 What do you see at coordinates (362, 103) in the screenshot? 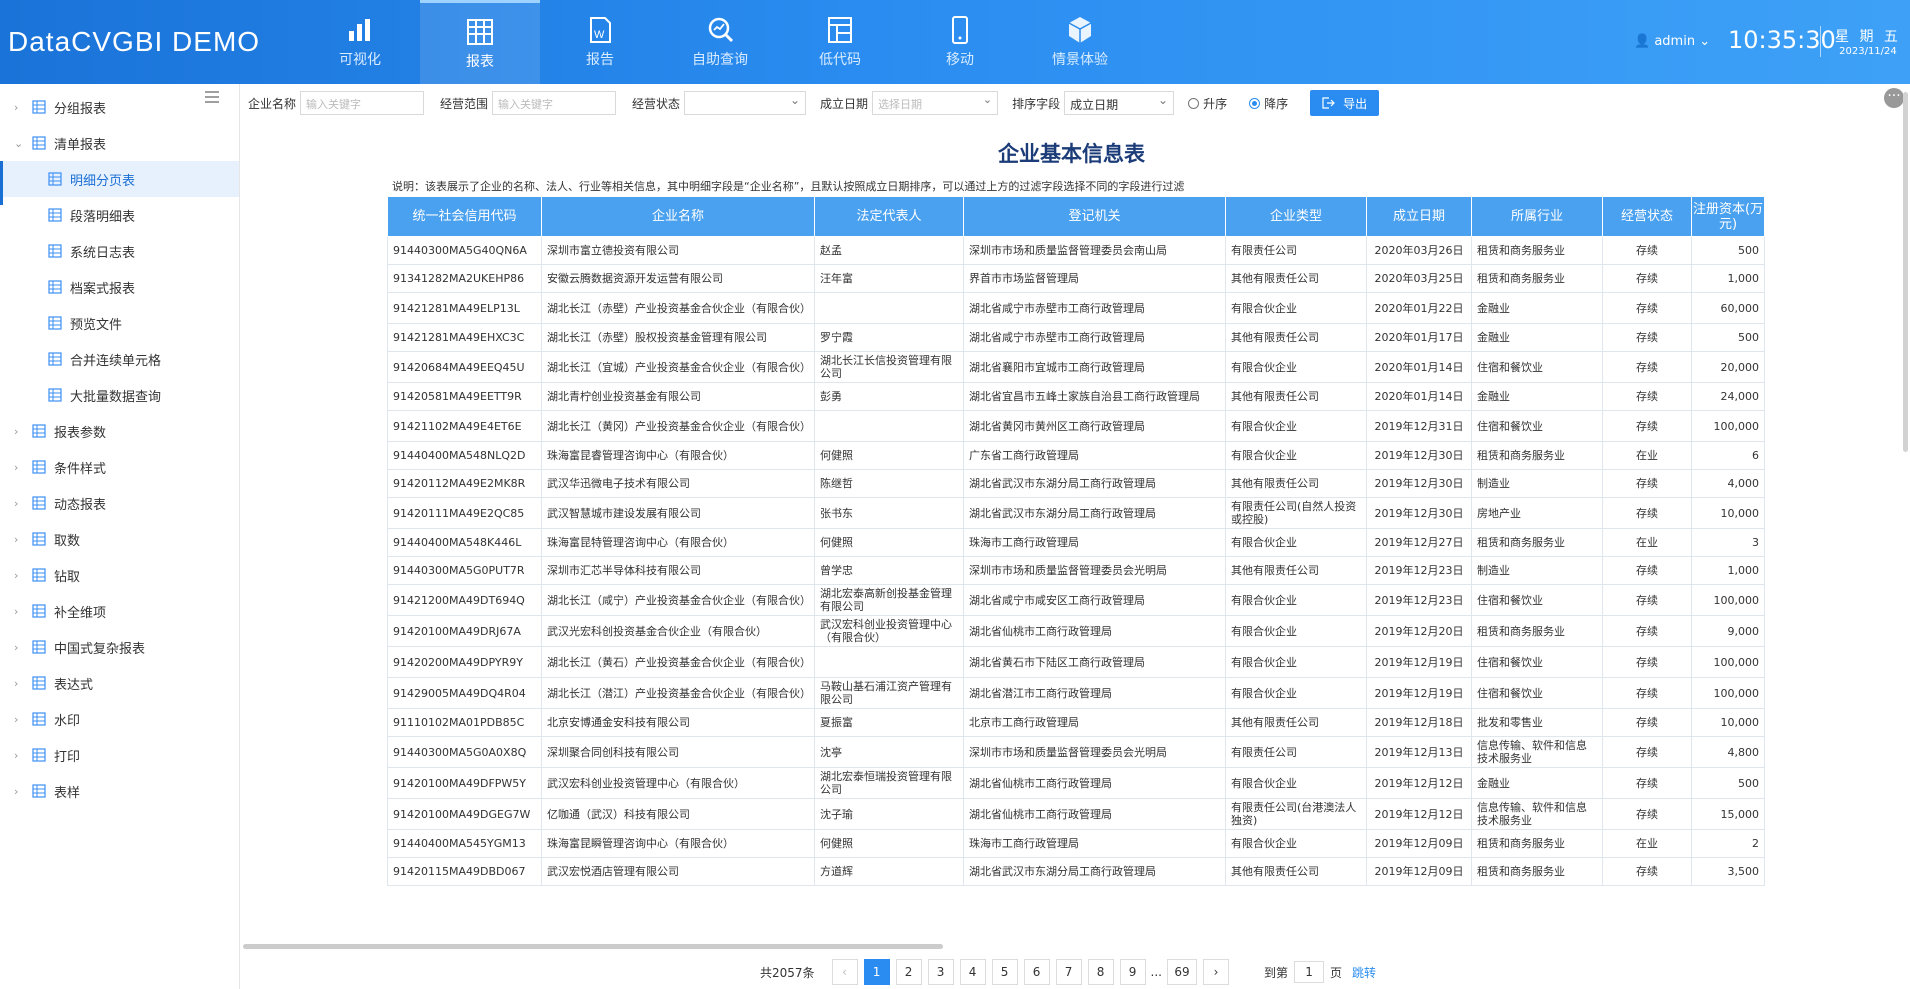
I see `company-input: 输入关键字` at bounding box center [362, 103].